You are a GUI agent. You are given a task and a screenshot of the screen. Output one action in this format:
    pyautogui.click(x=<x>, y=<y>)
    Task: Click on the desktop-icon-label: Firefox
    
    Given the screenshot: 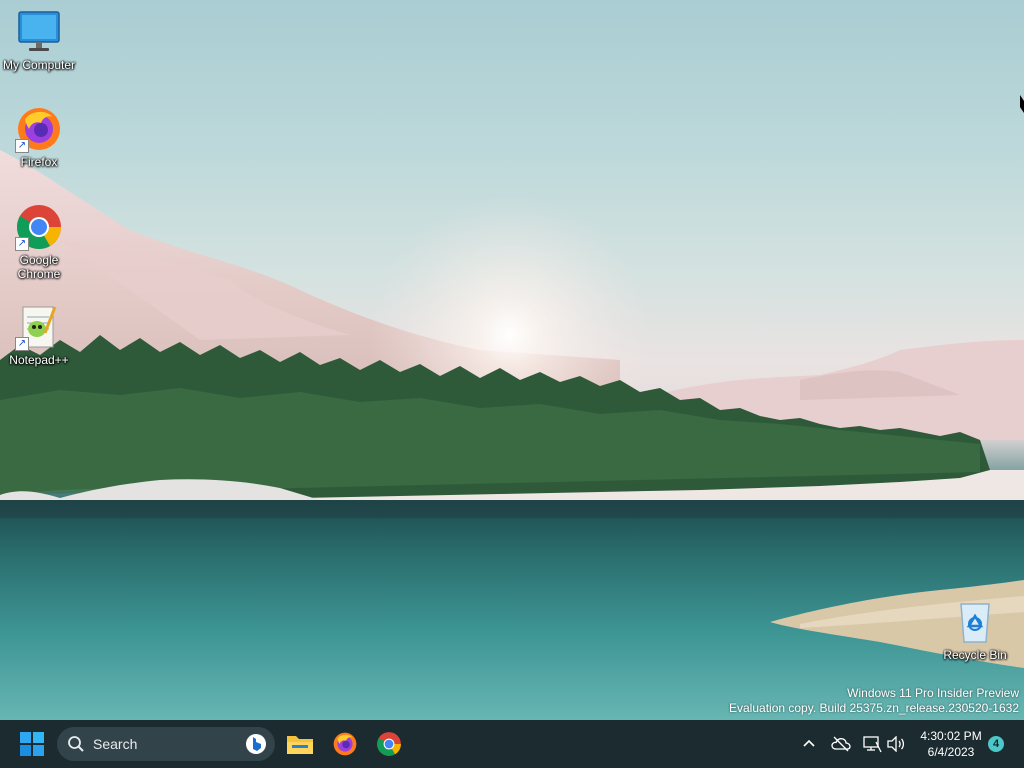 What is the action you would take?
    pyautogui.click(x=39, y=162)
    